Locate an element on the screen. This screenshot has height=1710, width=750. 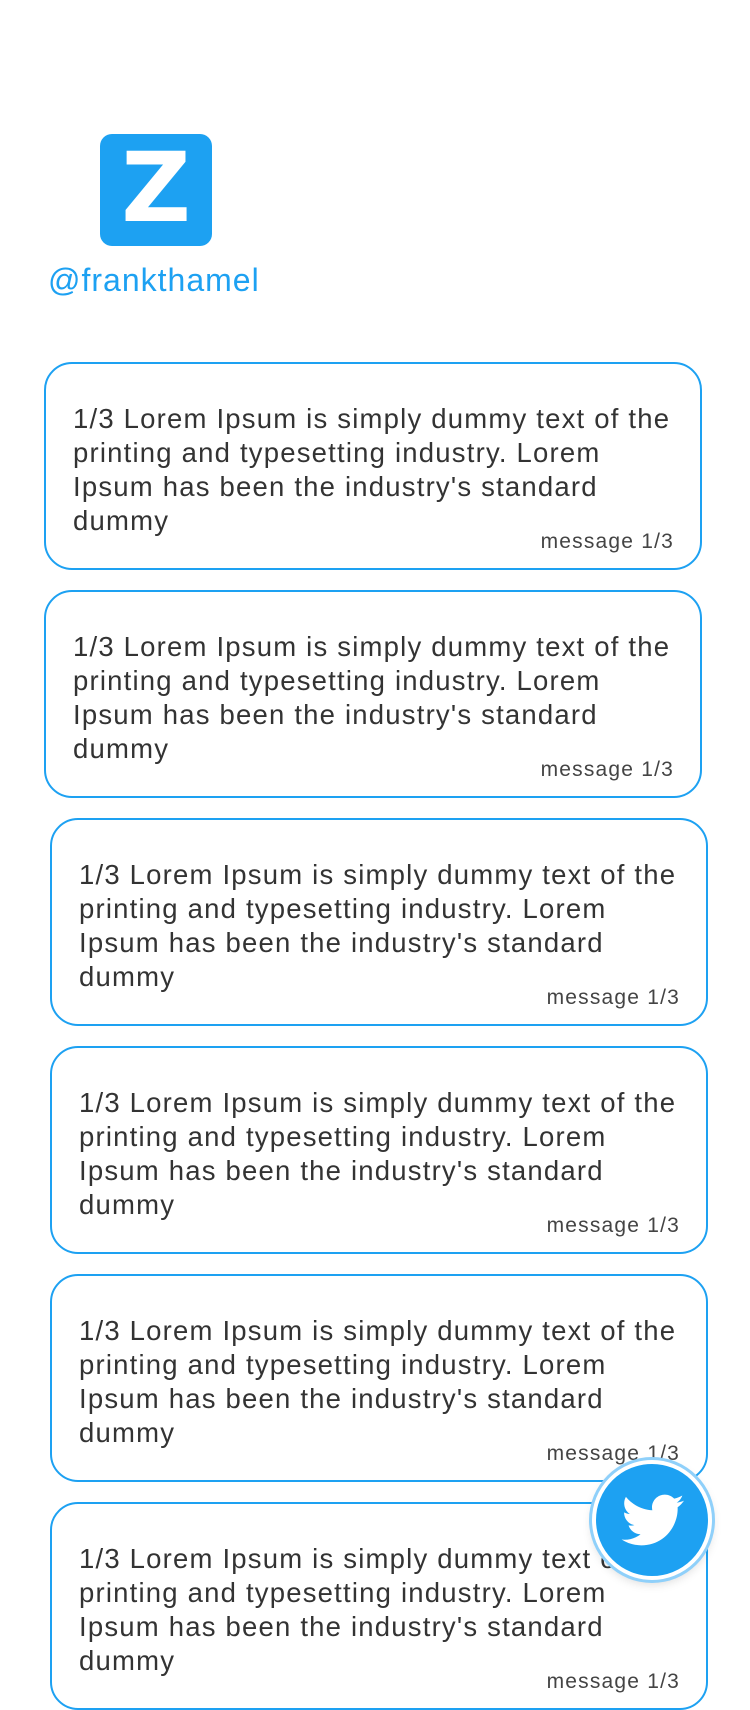
twitter-bird-icon is located at coordinates (653, 1520).